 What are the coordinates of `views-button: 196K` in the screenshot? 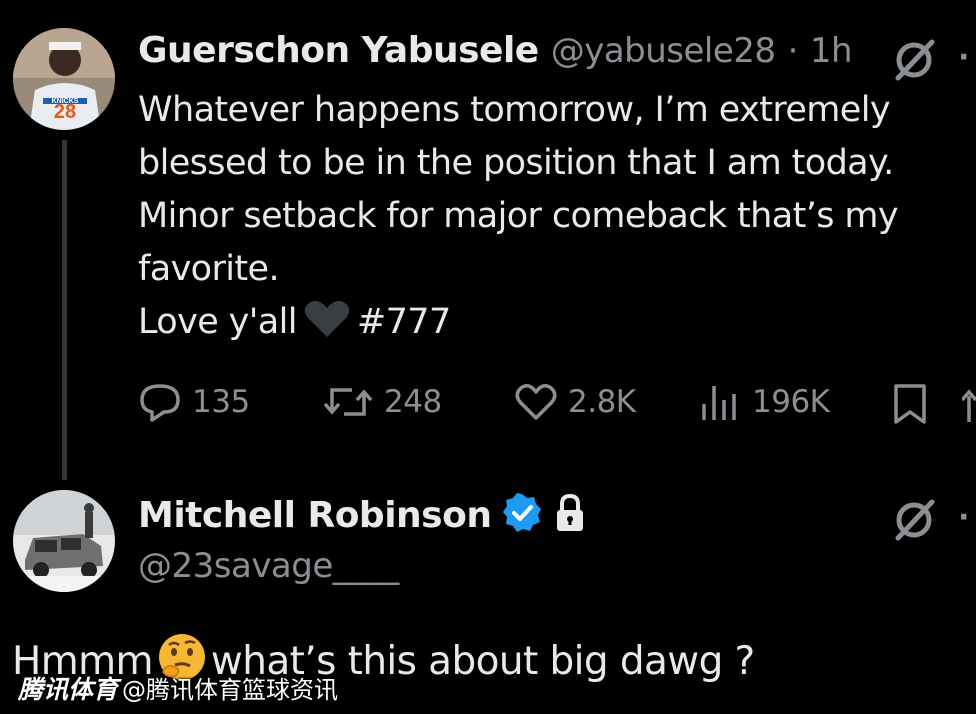 It's located at (764, 402).